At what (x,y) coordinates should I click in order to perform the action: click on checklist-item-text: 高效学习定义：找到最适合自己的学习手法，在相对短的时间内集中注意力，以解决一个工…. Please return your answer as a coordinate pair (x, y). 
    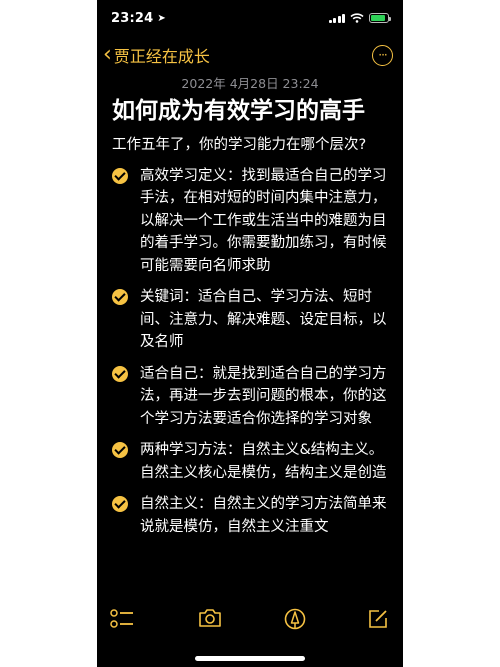
    Looking at the image, I should click on (263, 220).